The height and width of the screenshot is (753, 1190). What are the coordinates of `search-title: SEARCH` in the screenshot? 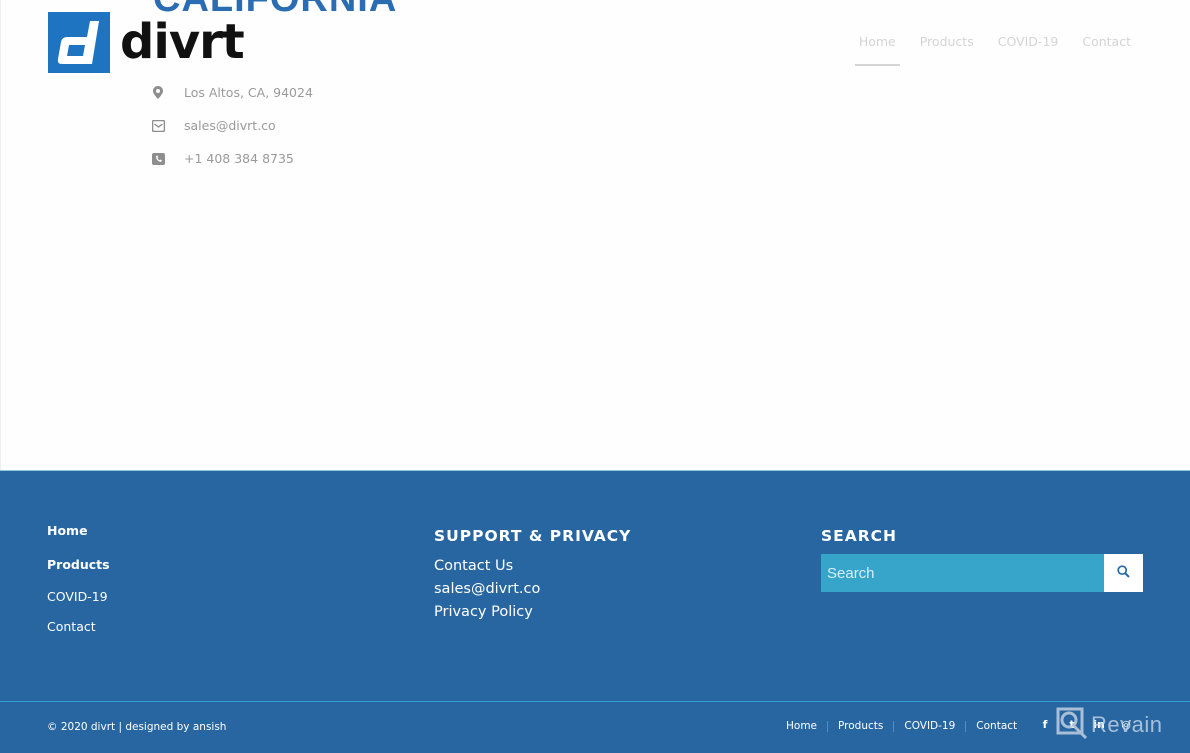 It's located at (859, 536).